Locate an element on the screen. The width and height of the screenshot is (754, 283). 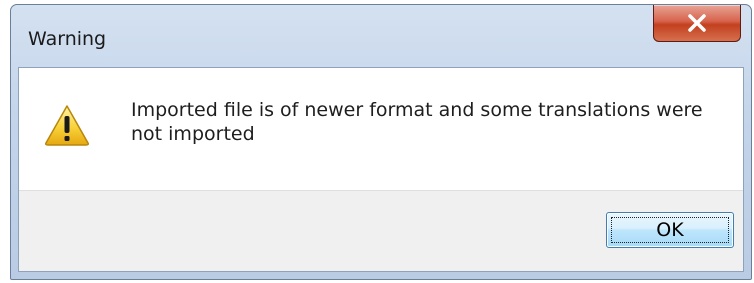
close-icon is located at coordinates (697, 23).